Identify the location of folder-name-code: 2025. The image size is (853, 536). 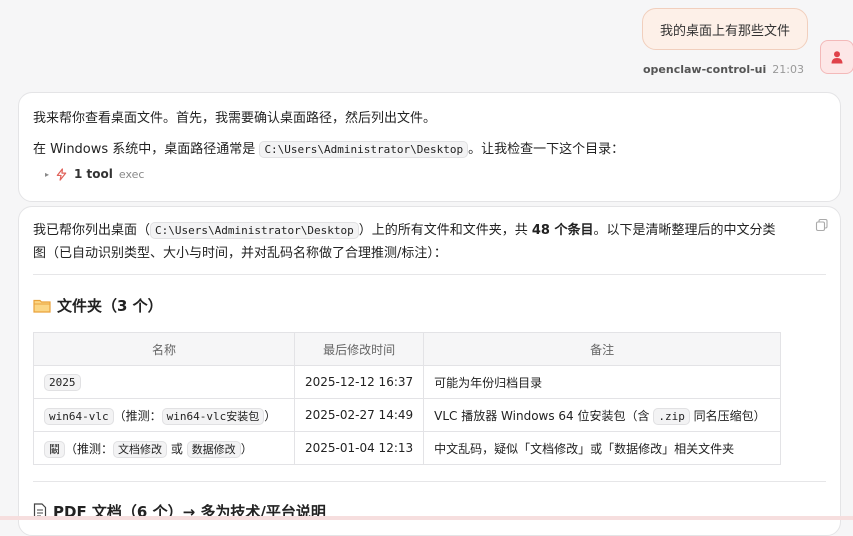
(62, 382).